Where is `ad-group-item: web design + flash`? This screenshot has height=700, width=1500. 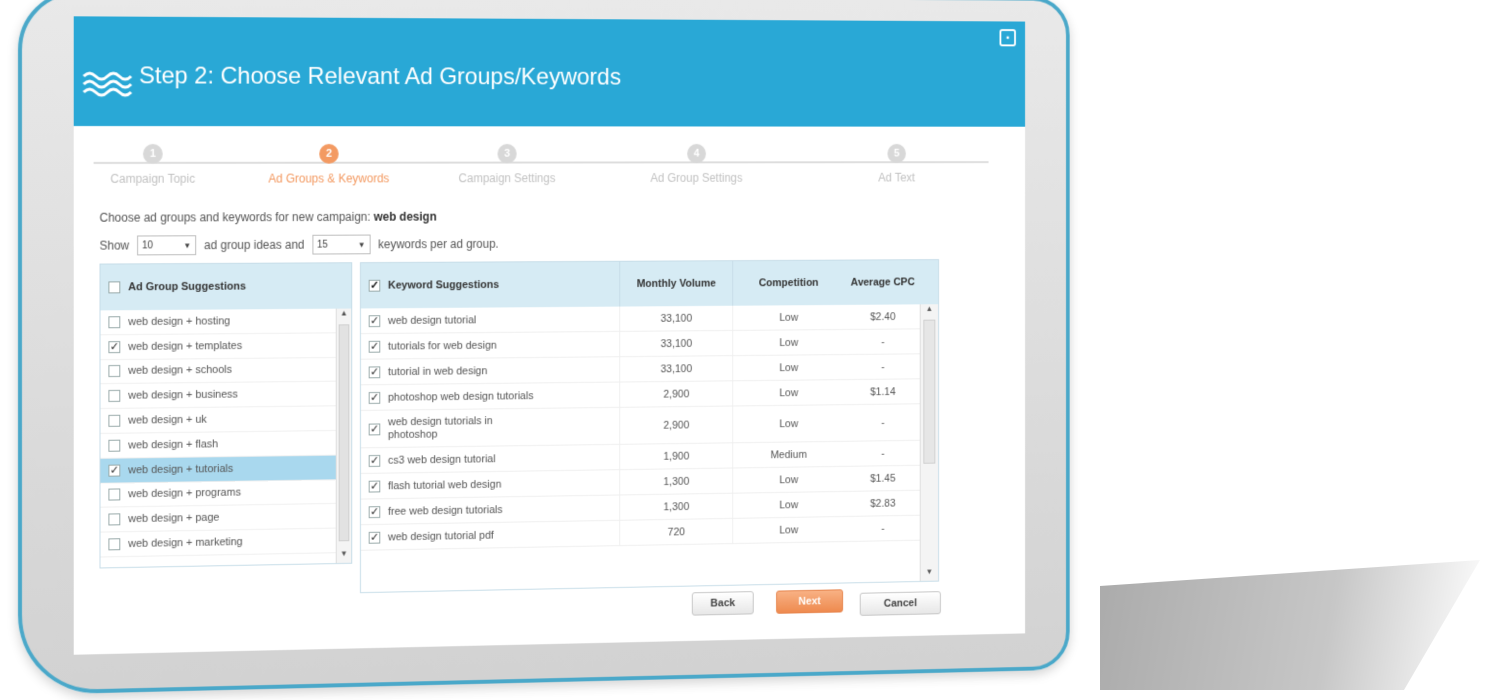
ad-group-item: web design + flash is located at coordinates (218, 444).